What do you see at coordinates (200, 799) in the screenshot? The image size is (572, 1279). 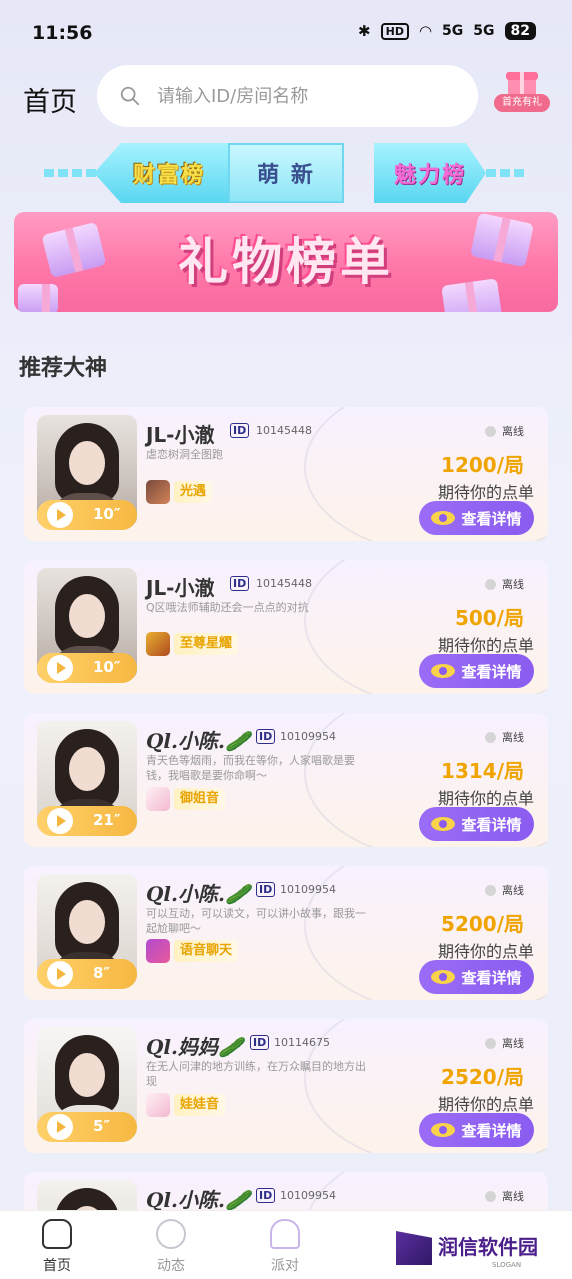 I see `game-tag: 御姐音` at bounding box center [200, 799].